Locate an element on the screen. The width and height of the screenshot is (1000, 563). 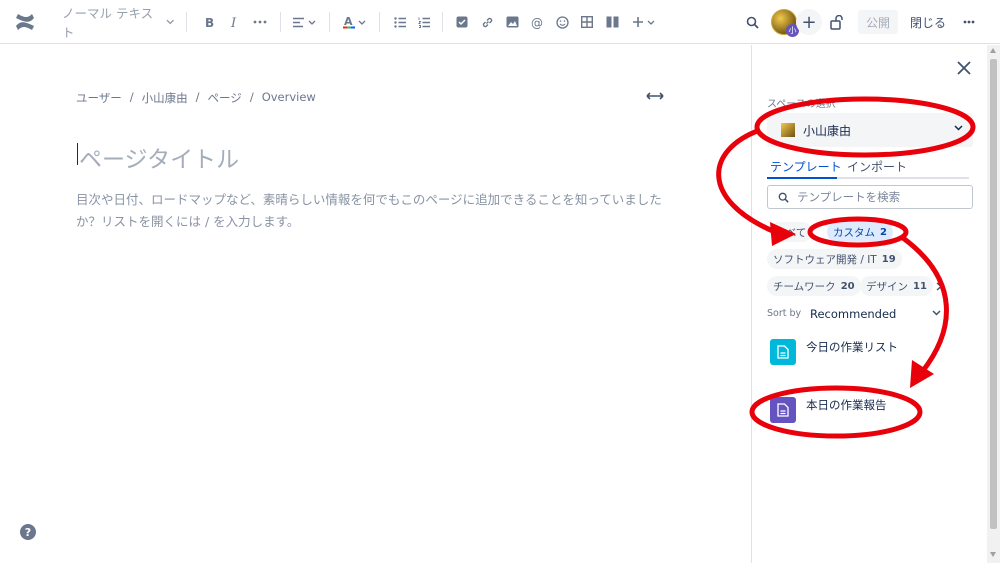
page-title-input: ページタイトル is located at coordinates (159, 157).